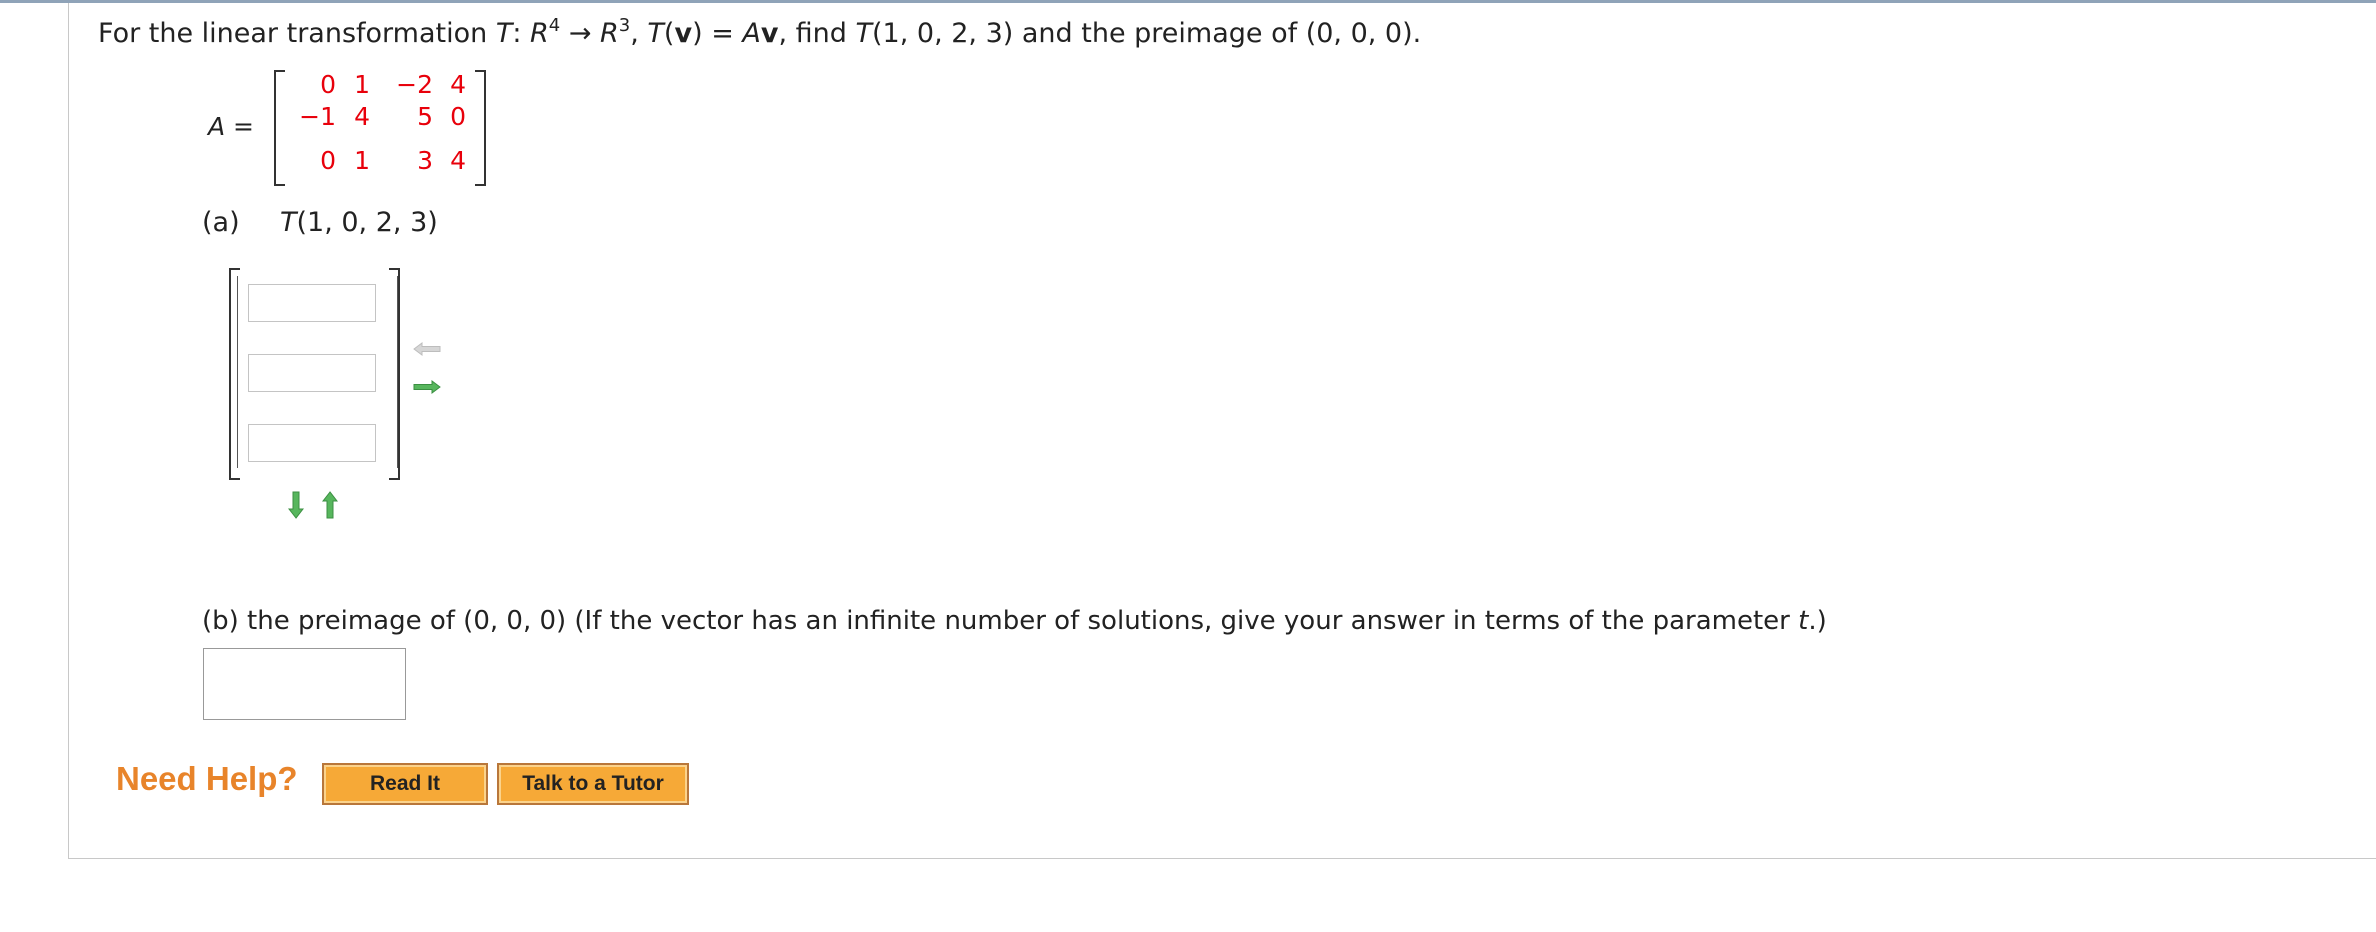  I want to click on talk-to-tutor-button: Talk to a Tutor, so click(593, 784).